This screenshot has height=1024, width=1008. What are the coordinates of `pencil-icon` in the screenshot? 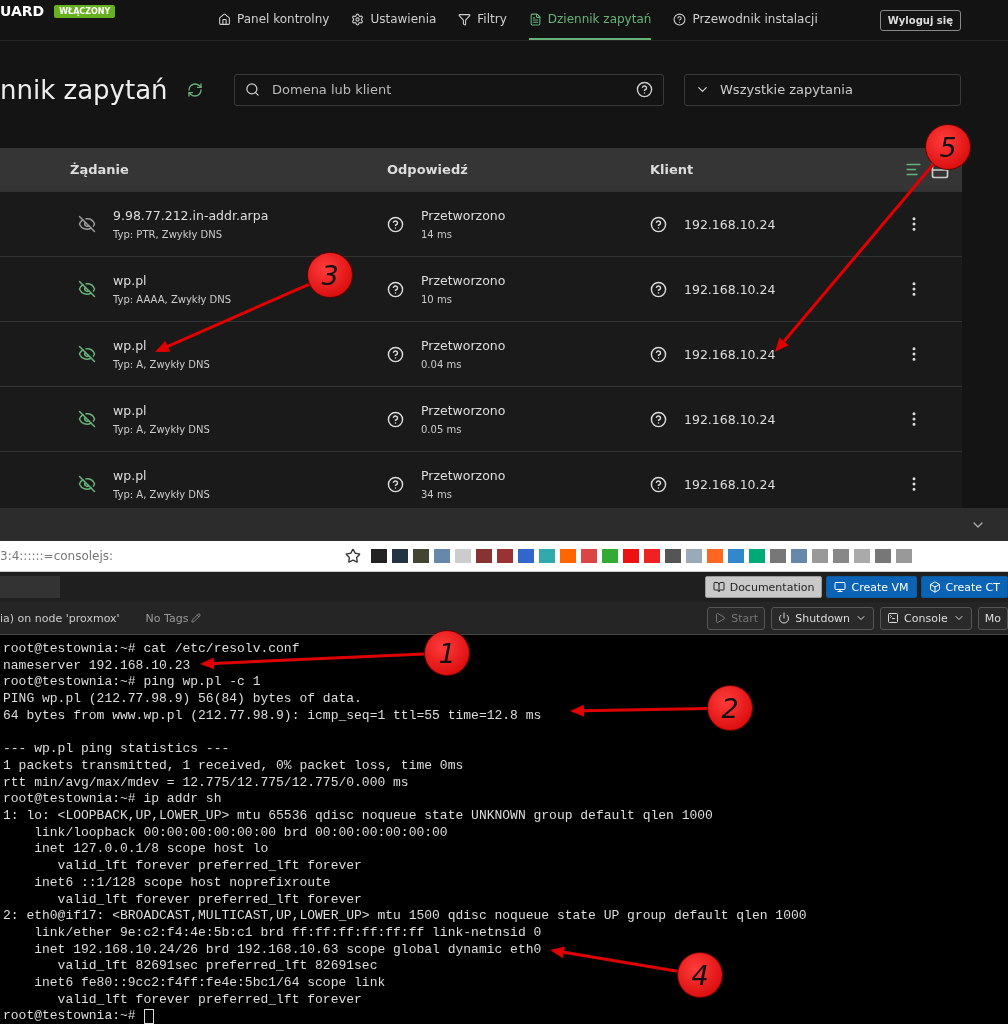 It's located at (196, 618).